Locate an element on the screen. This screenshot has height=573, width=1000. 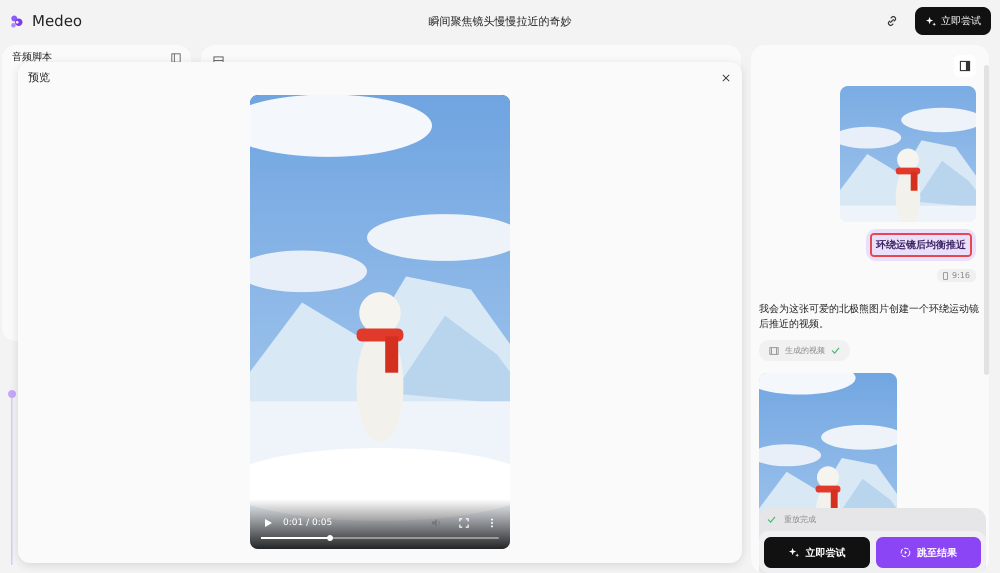
prompt-text: 环绕运镜后均衡推近 is located at coordinates (921, 245).